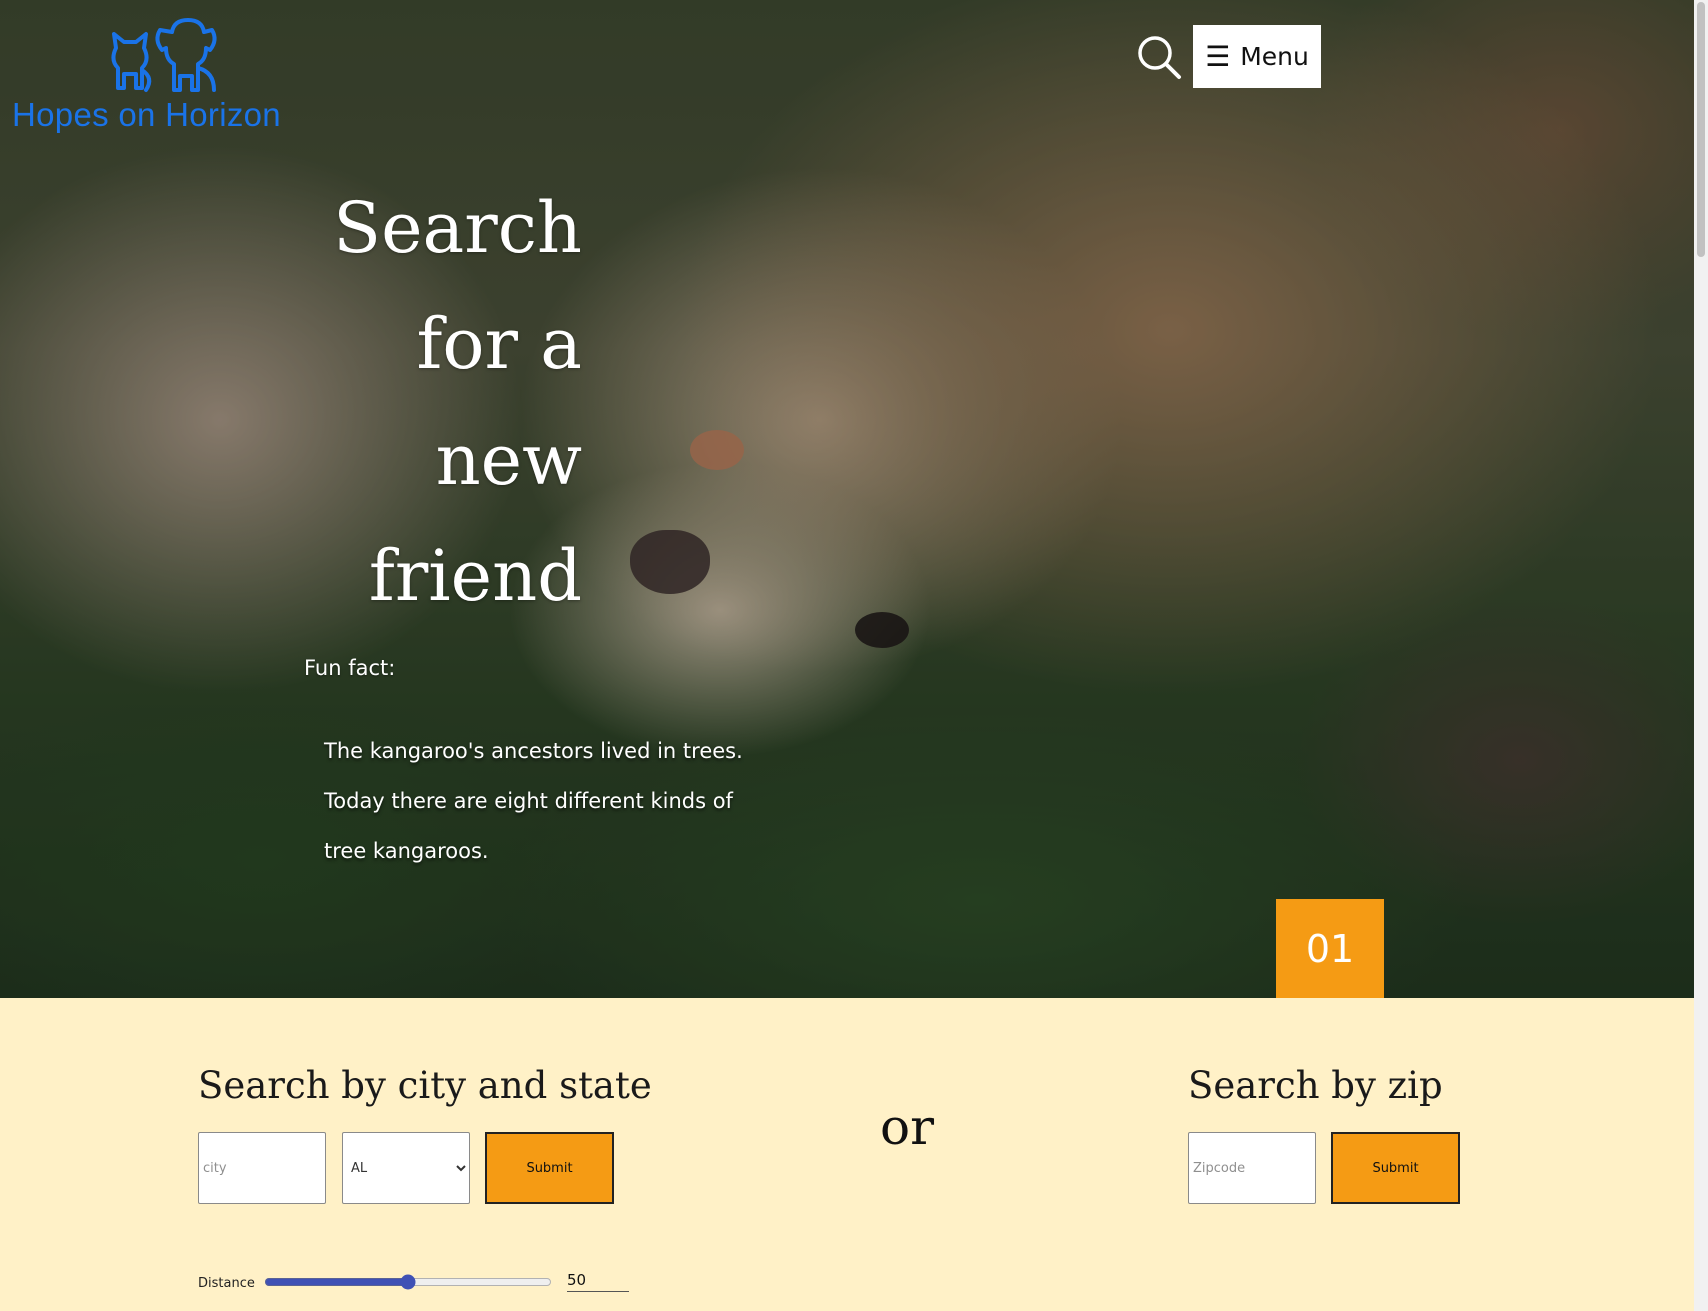  What do you see at coordinates (1701, 655) in the screenshot?
I see `page-scrollbar` at bounding box center [1701, 655].